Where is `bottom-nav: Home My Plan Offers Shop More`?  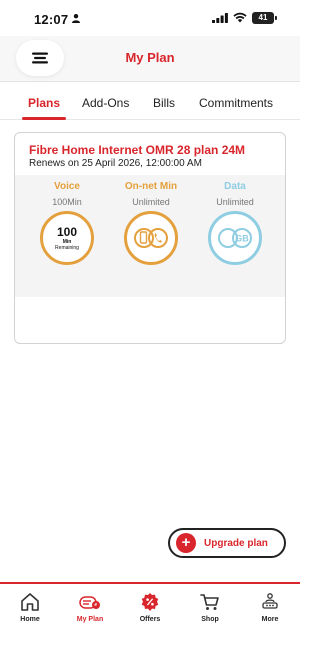
bottom-nav: Home My Plan Offers Shop More is located at coordinates (150, 616).